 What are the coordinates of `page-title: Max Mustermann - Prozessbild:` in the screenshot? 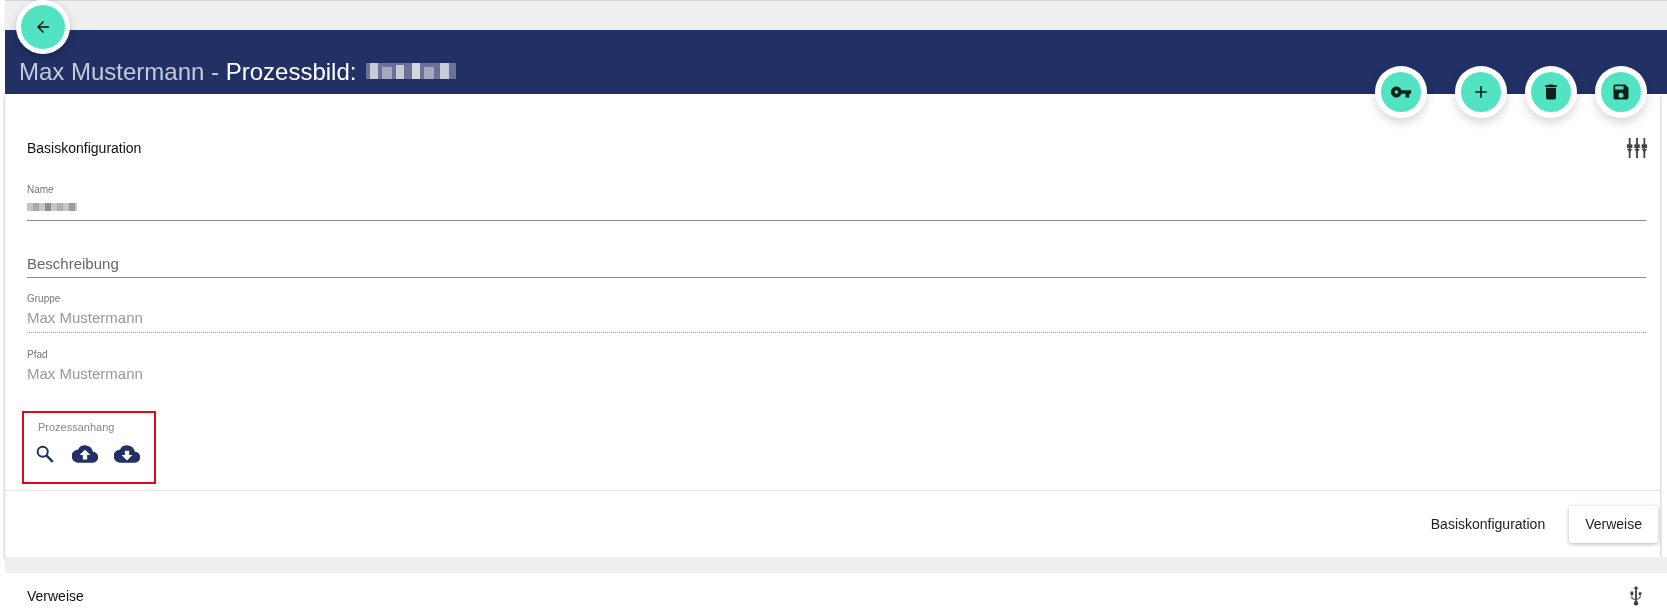 It's located at (188, 72).